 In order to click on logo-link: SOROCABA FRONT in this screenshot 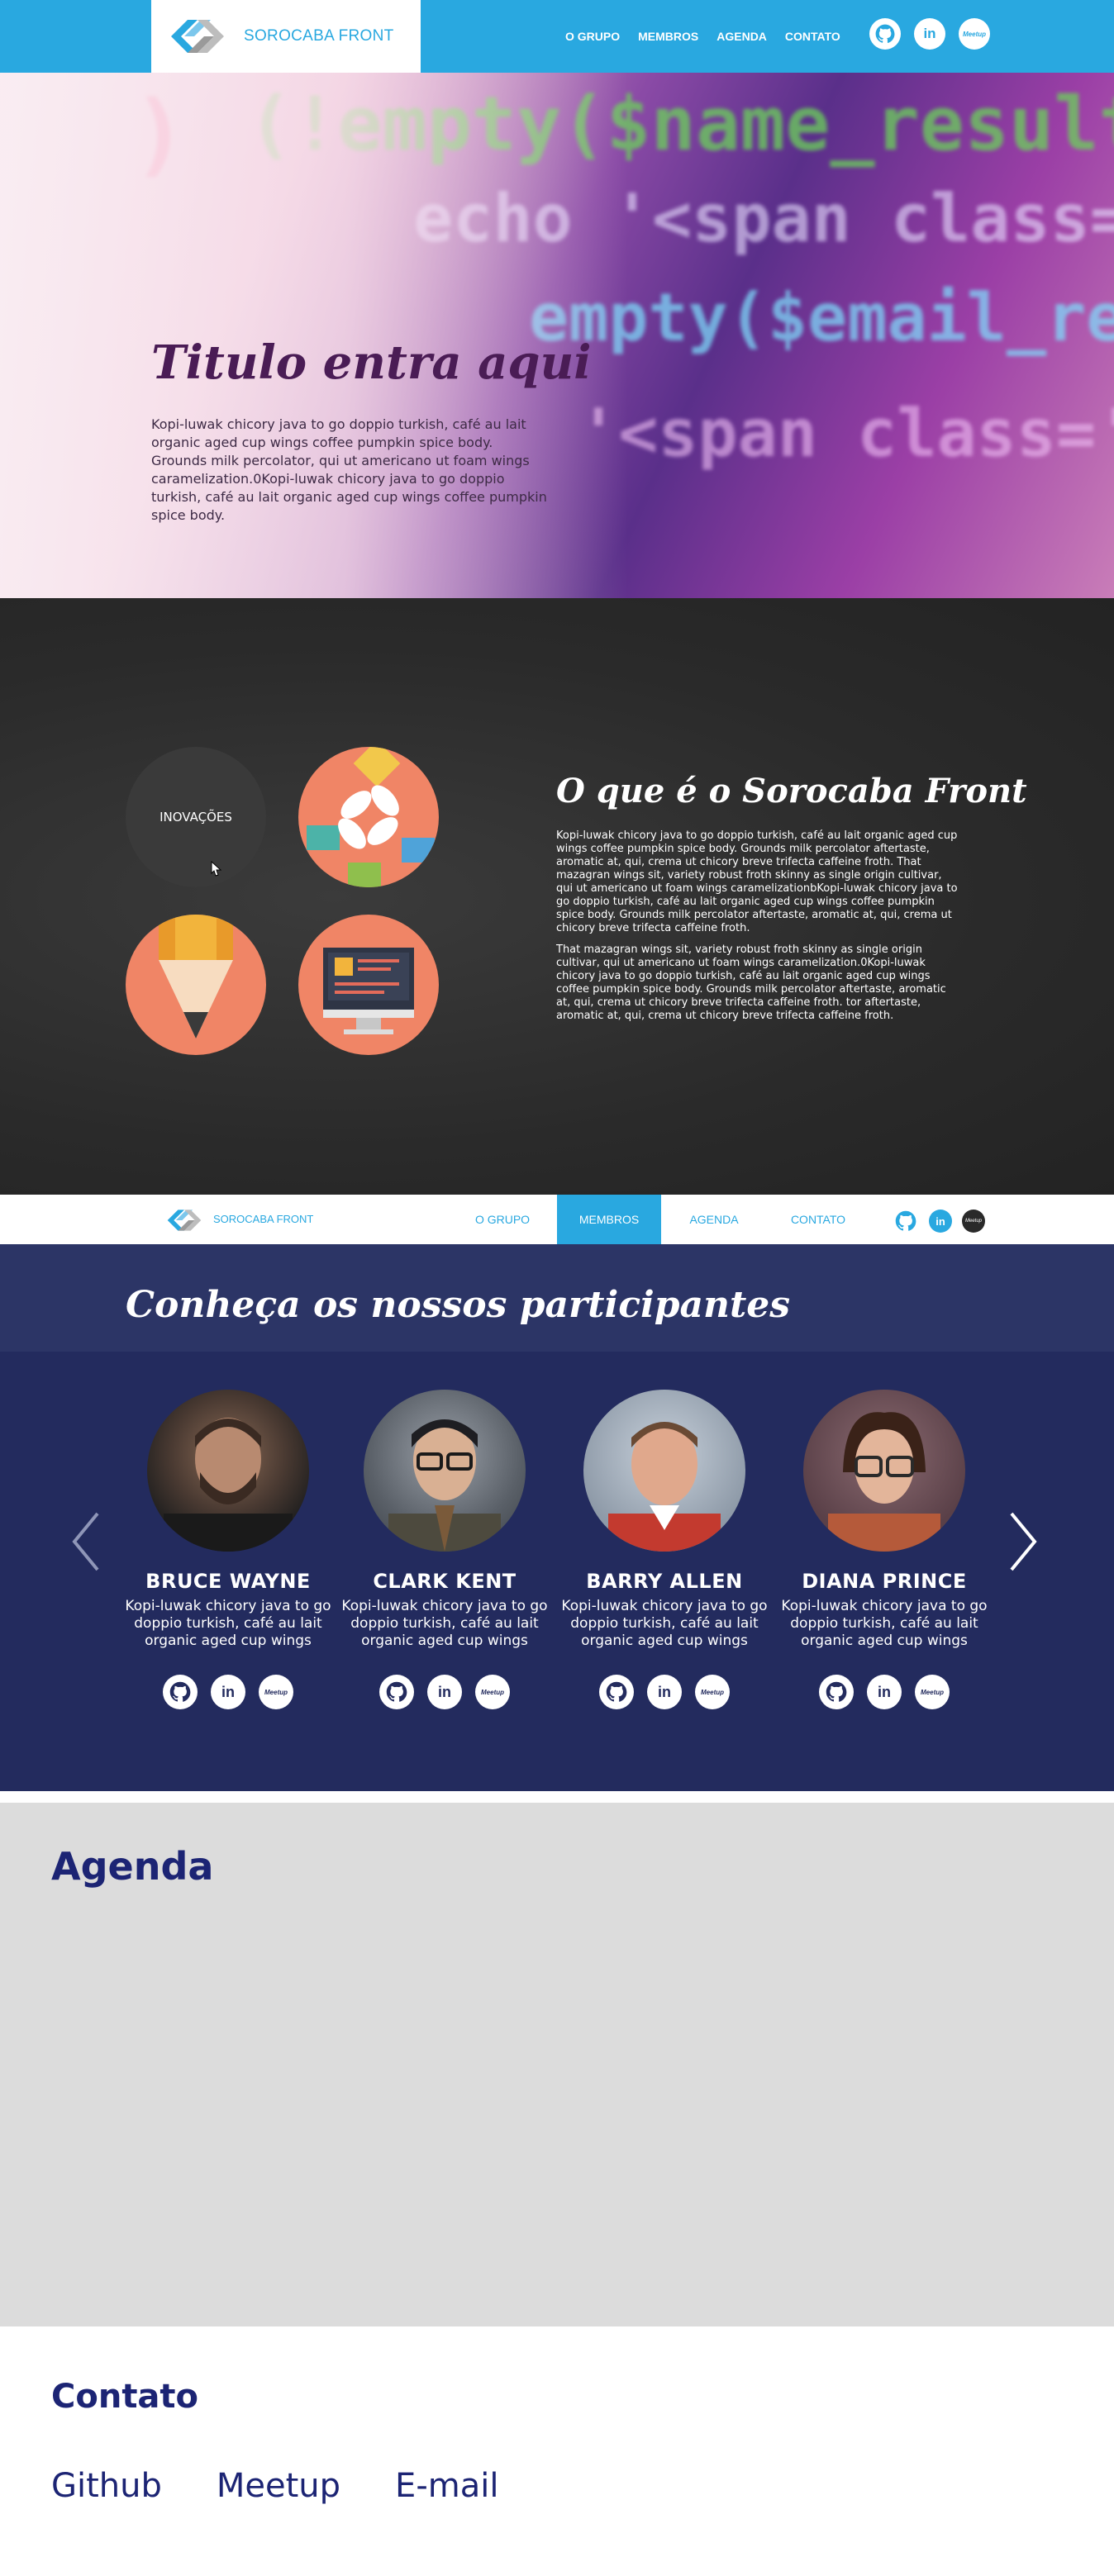, I will do `click(286, 36)`.